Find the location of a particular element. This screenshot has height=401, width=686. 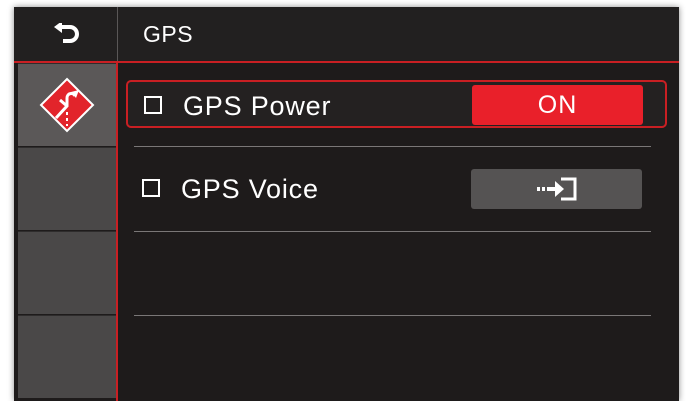

page-title: GPS is located at coordinates (168, 34).